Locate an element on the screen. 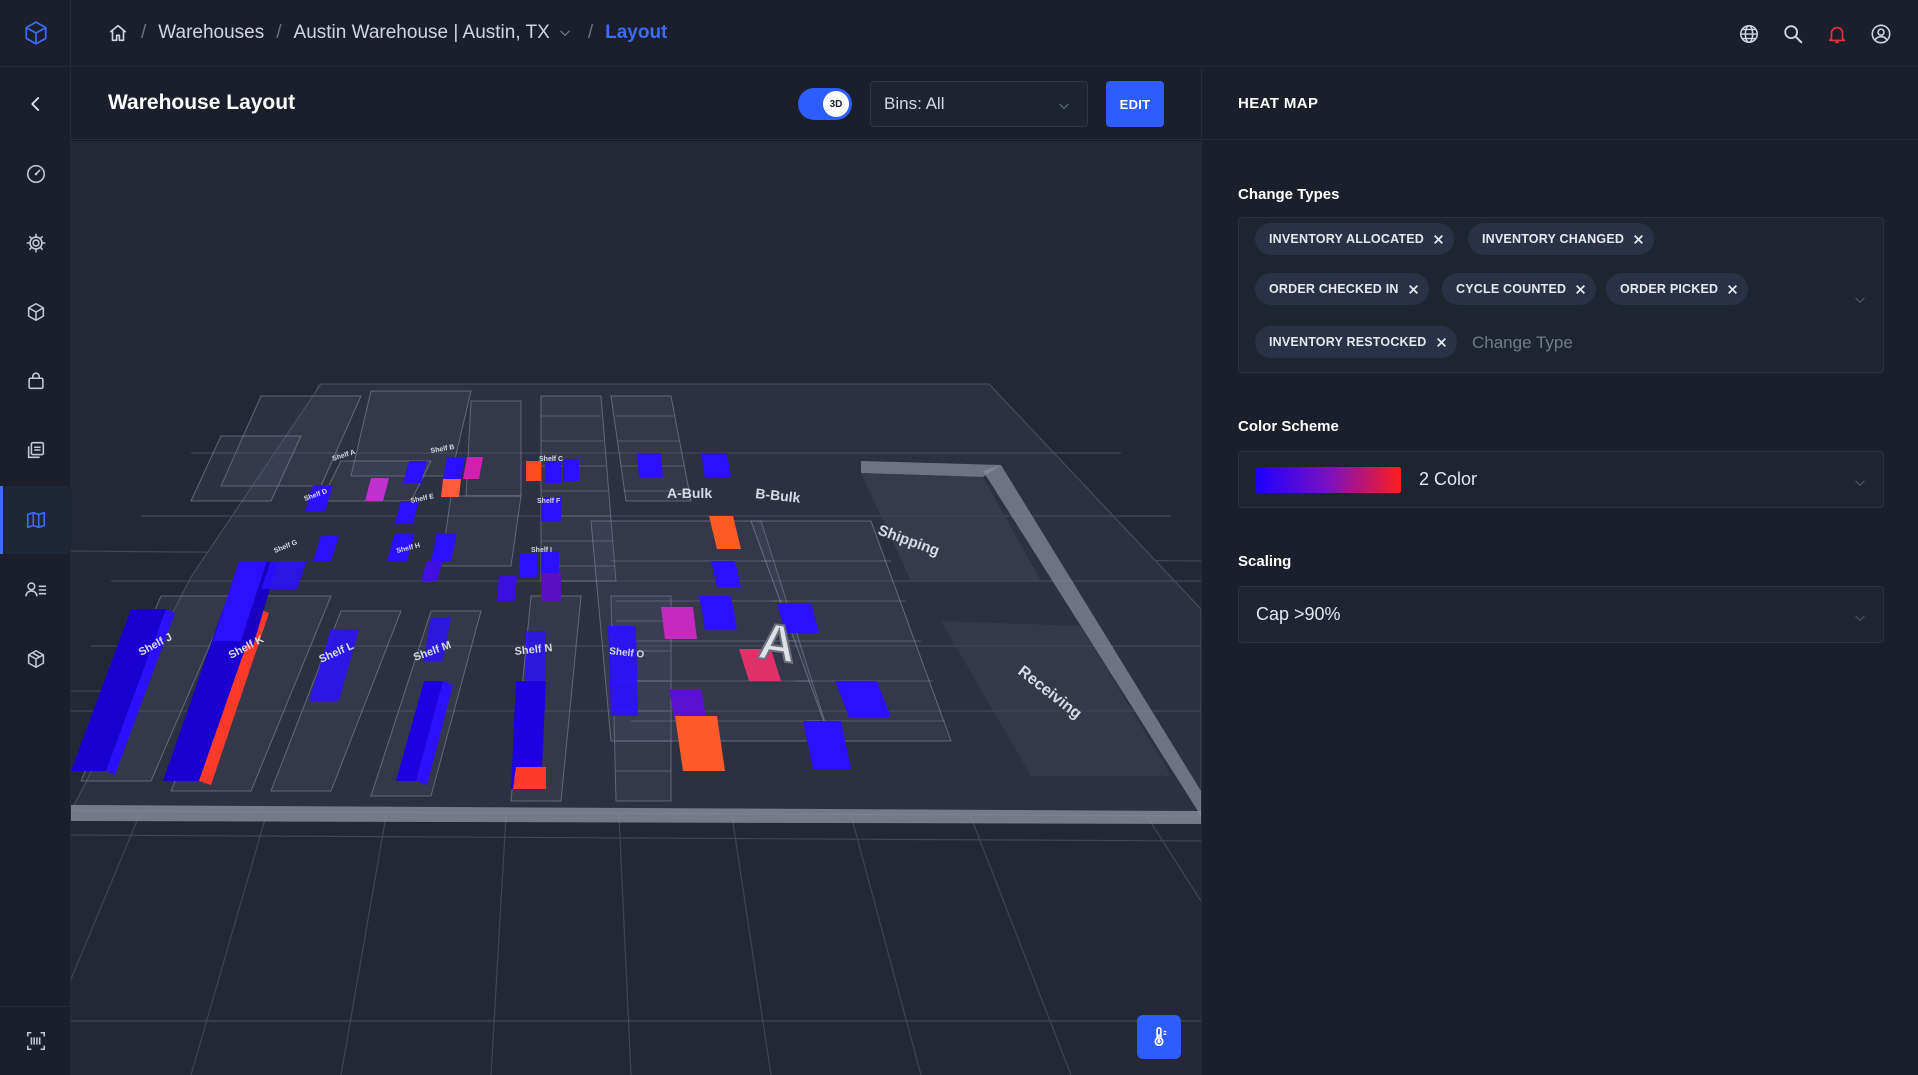 This screenshot has height=1075, width=1918. cube-logo-icon is located at coordinates (35, 33).